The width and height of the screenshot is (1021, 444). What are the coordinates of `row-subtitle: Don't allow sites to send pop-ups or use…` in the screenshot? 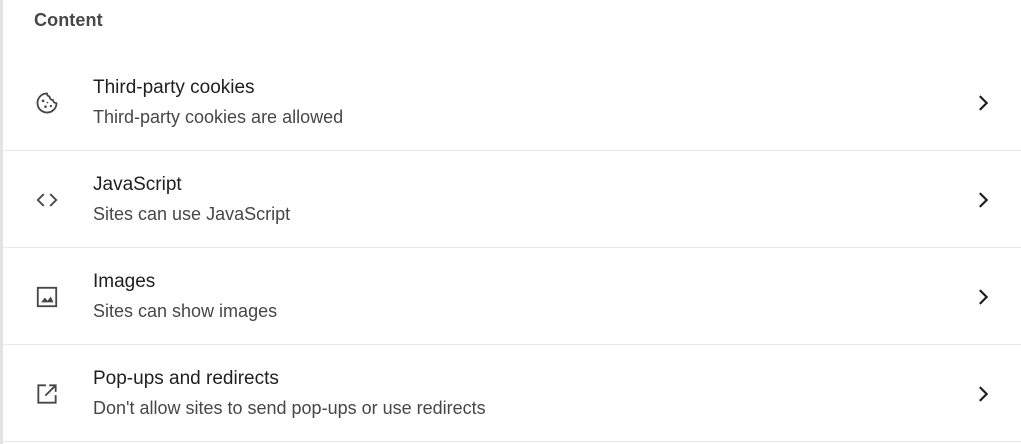 It's located at (289, 408).